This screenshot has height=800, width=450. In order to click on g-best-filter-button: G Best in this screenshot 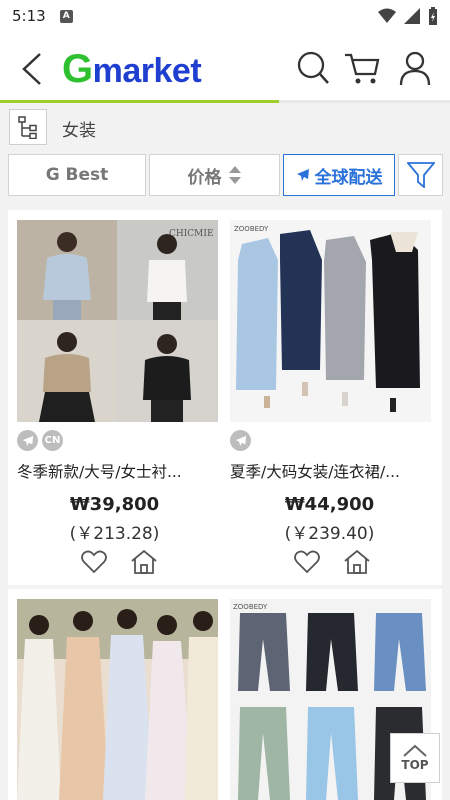, I will do `click(77, 175)`.